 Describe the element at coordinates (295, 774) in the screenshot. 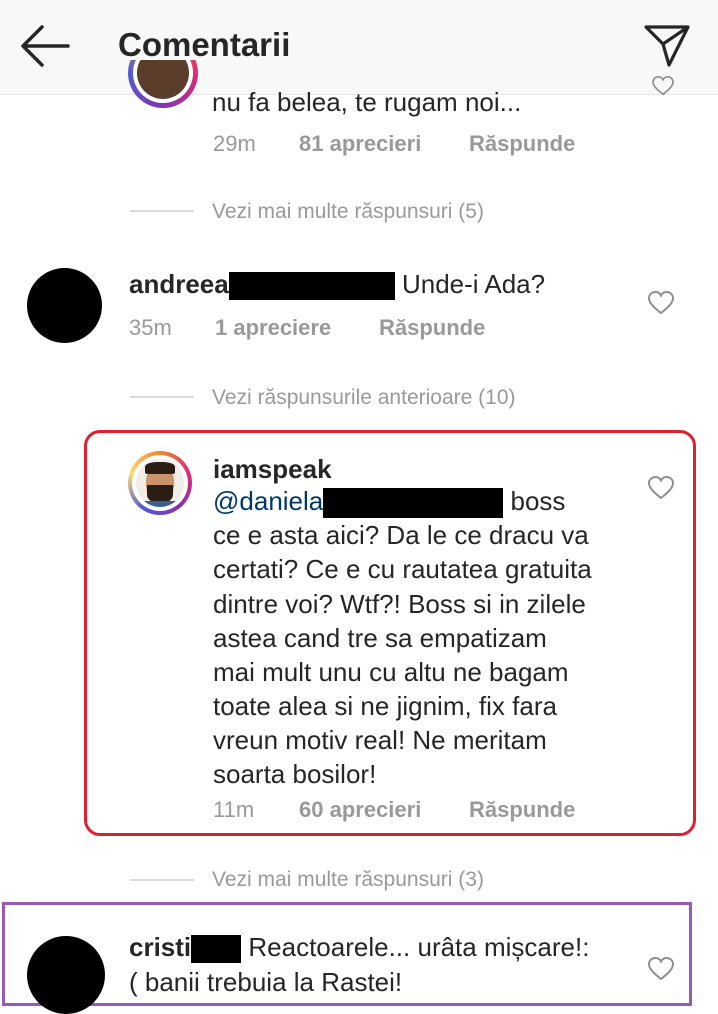

I see `comment-line: soarta bosilor!` at that location.